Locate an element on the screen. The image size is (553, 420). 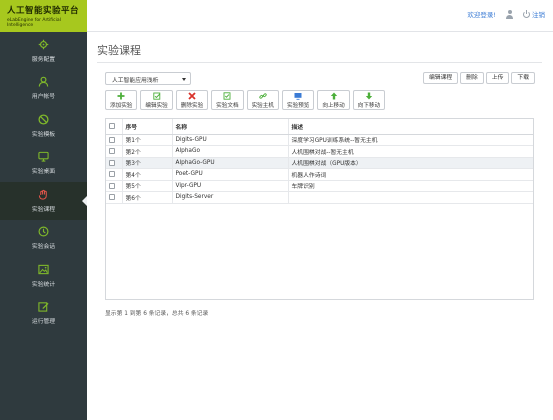
delete-course-button: 删除 is located at coordinates (472, 78).